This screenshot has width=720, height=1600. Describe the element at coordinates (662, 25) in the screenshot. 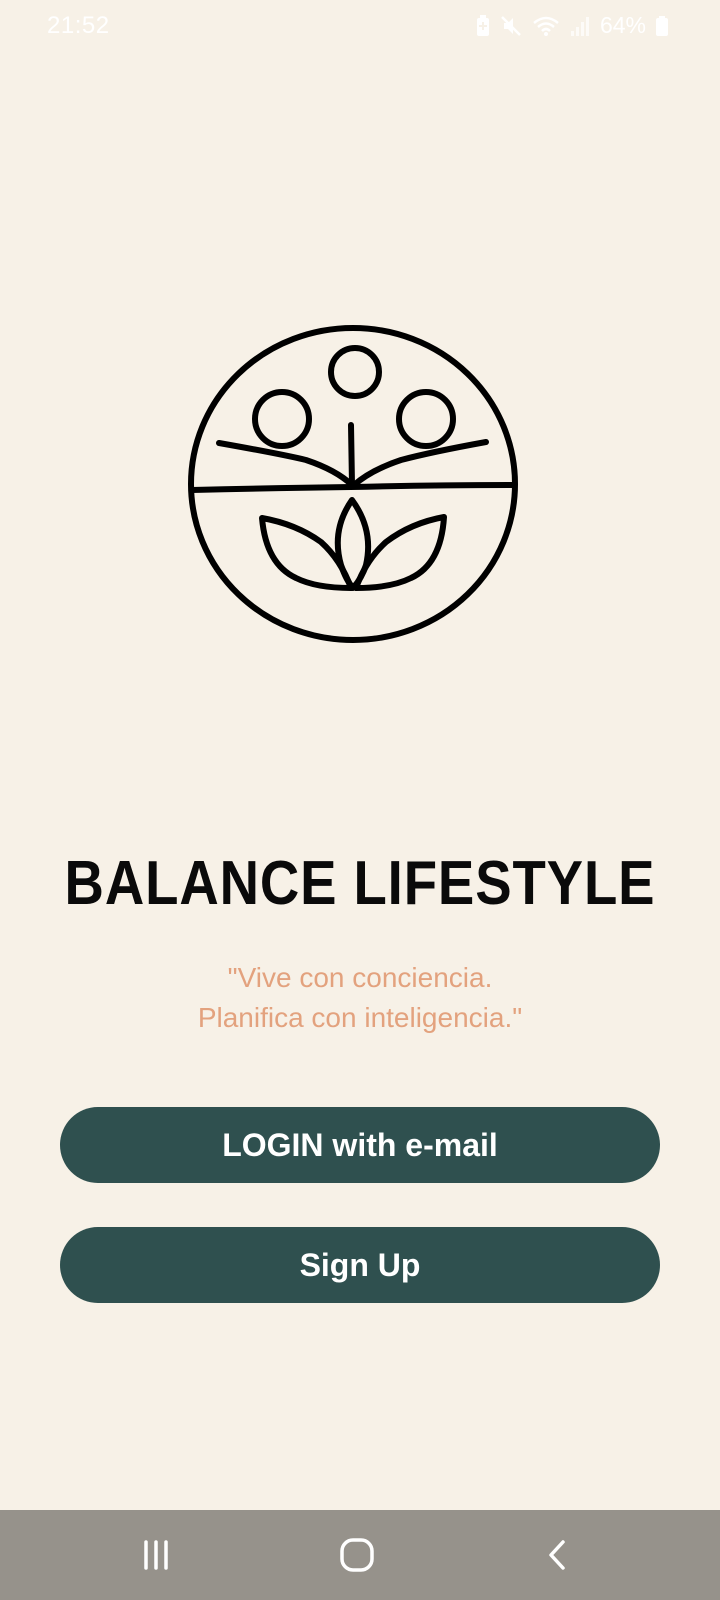

I see `battery-icon` at that location.